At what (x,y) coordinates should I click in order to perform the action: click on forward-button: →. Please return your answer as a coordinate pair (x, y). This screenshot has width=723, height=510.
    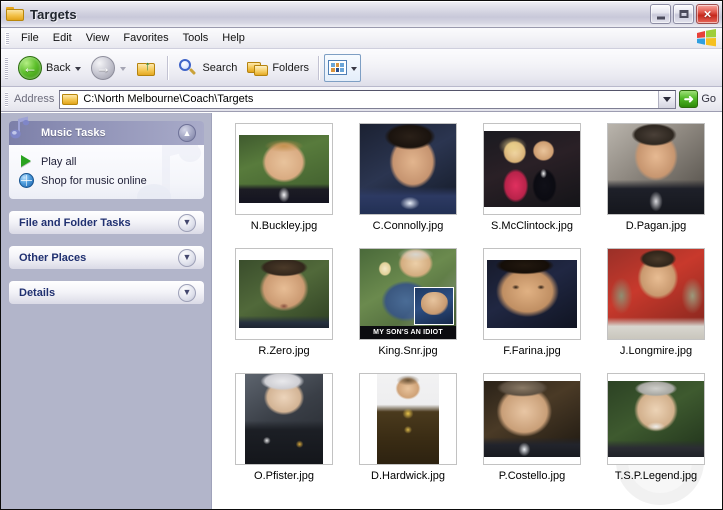
    Looking at the image, I should click on (108, 68).